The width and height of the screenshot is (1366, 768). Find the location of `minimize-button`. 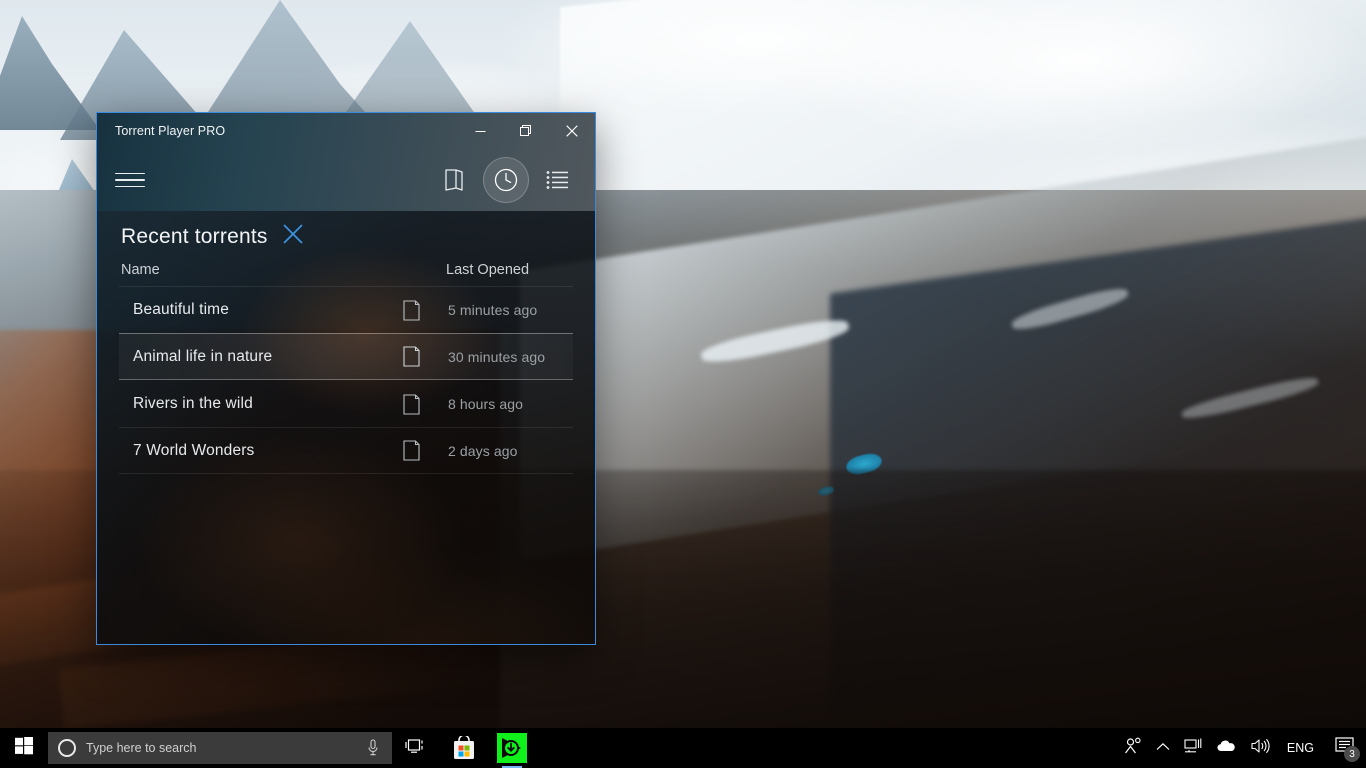

minimize-button is located at coordinates (480, 131).